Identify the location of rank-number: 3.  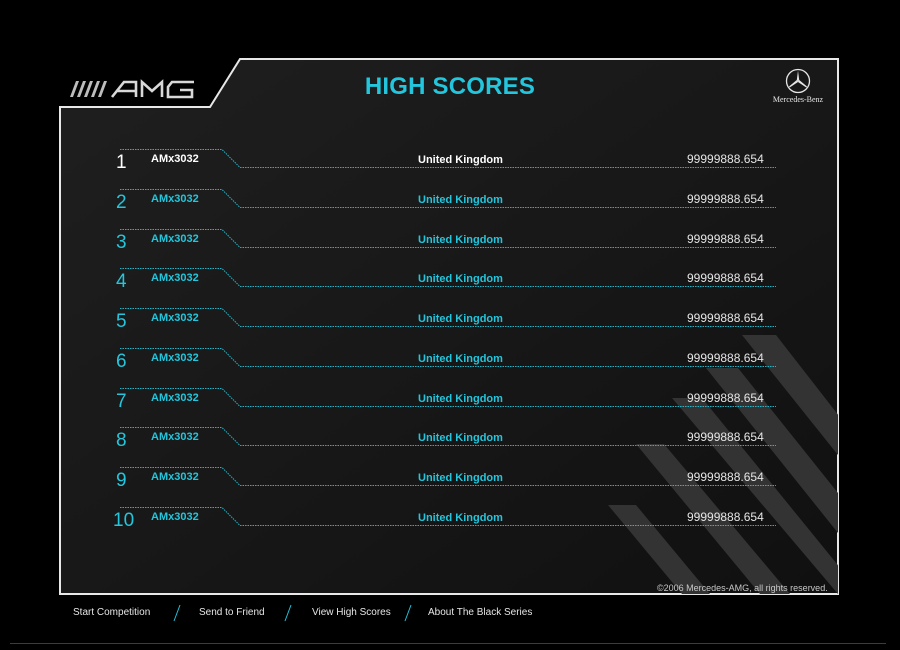
(121, 242).